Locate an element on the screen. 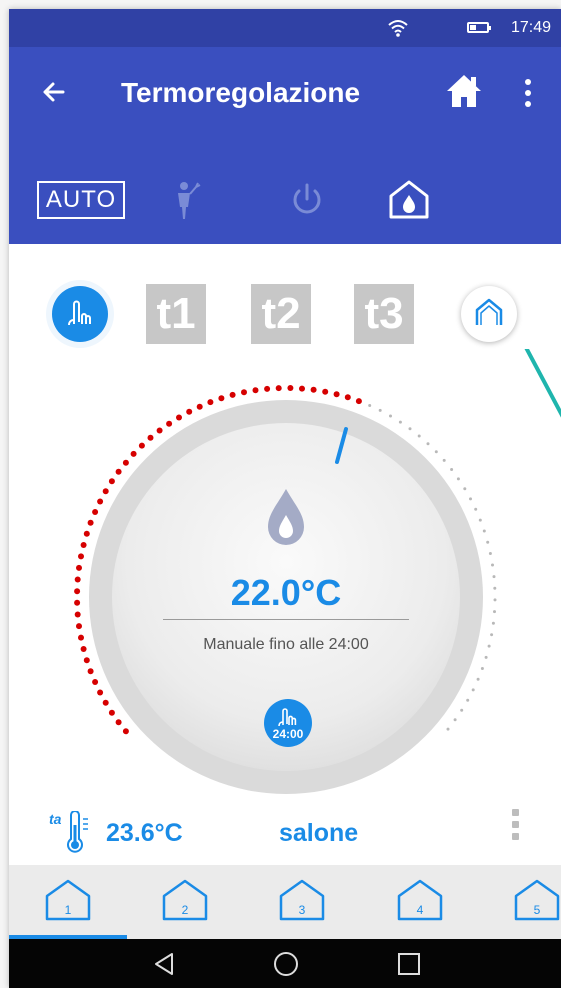  nav-back-icon is located at coordinates (165, 964).